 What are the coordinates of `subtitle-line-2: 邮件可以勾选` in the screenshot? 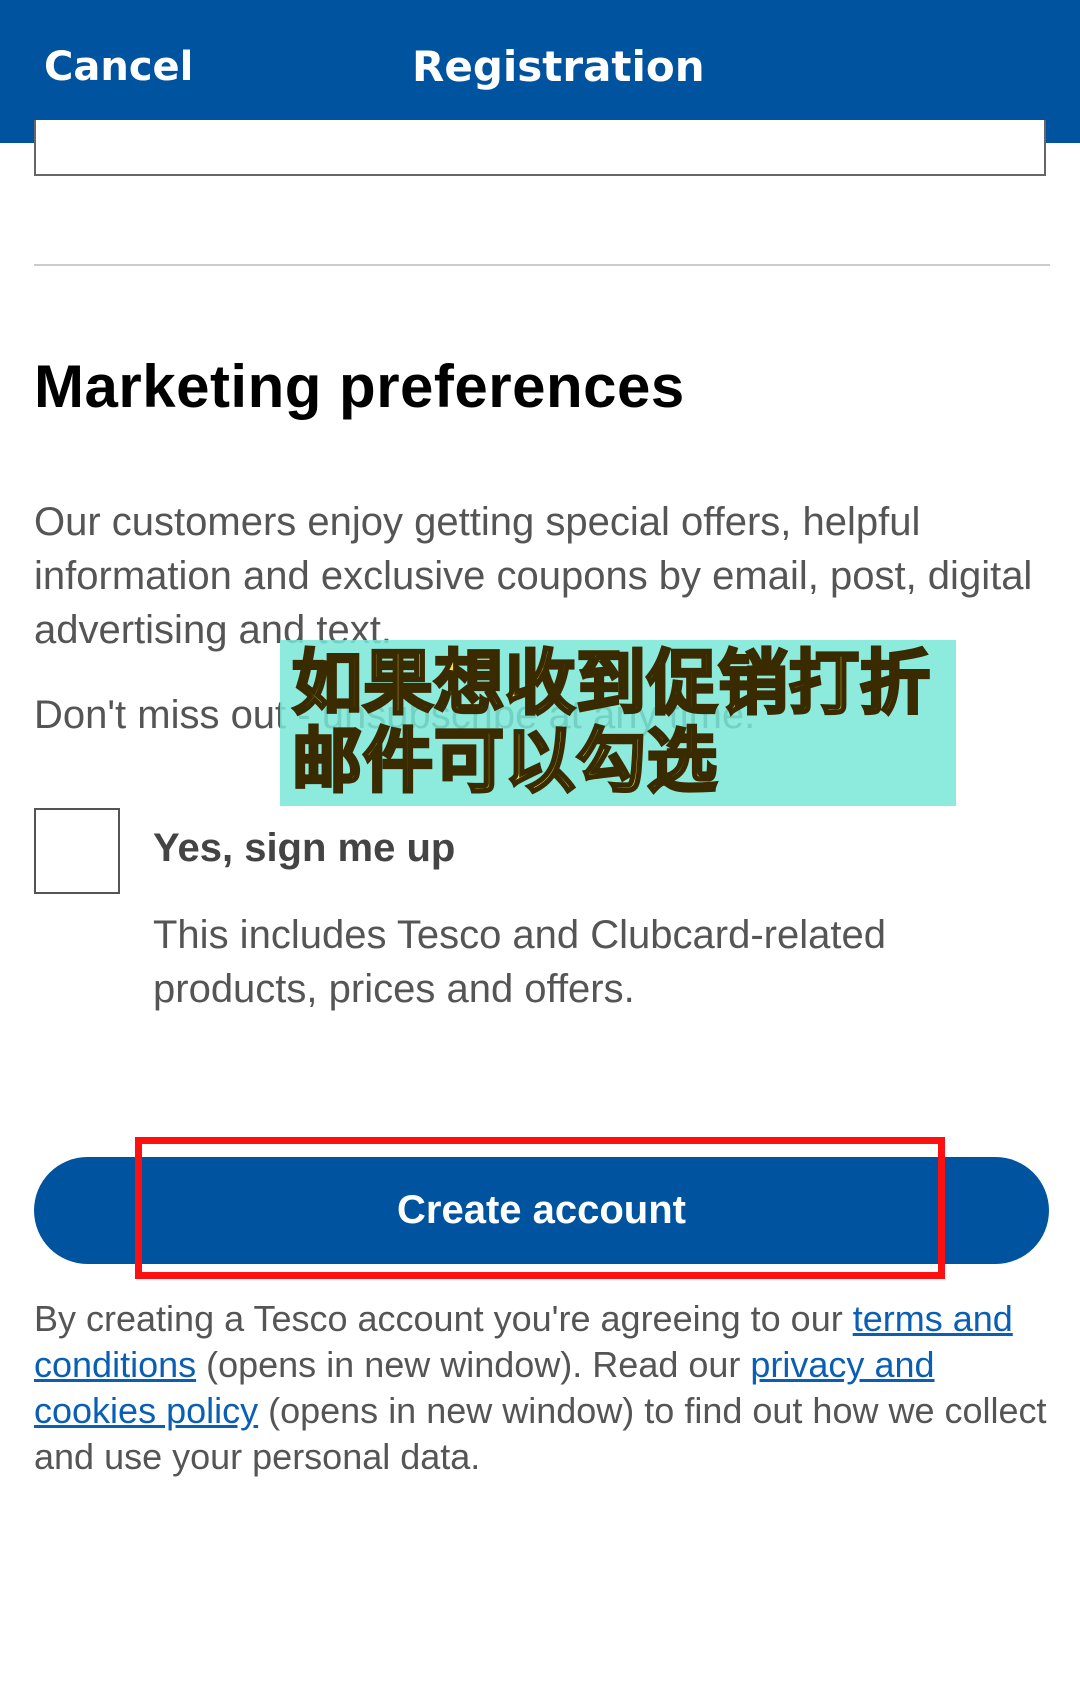 It's located at (505, 761).